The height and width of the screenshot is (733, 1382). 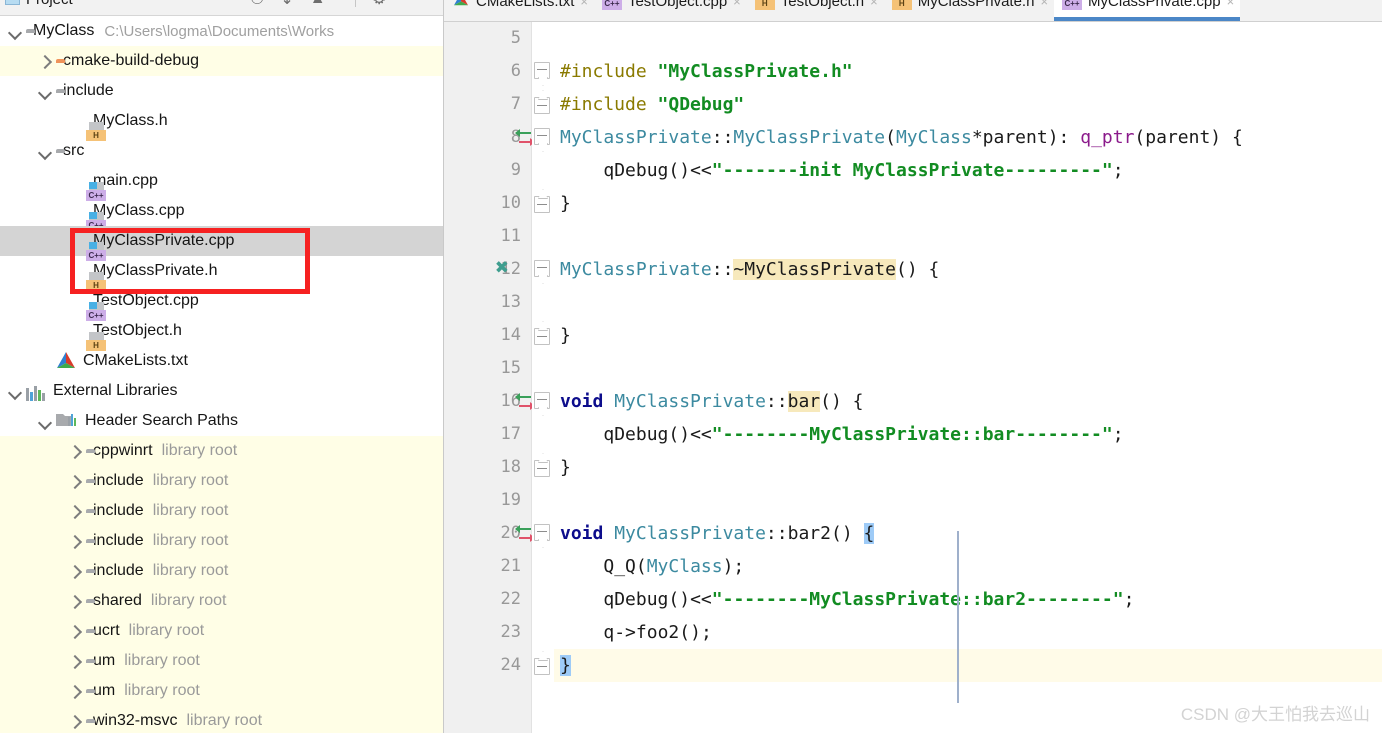 What do you see at coordinates (123, 450) in the screenshot?
I see `tree-node-label: cppwinrt` at bounding box center [123, 450].